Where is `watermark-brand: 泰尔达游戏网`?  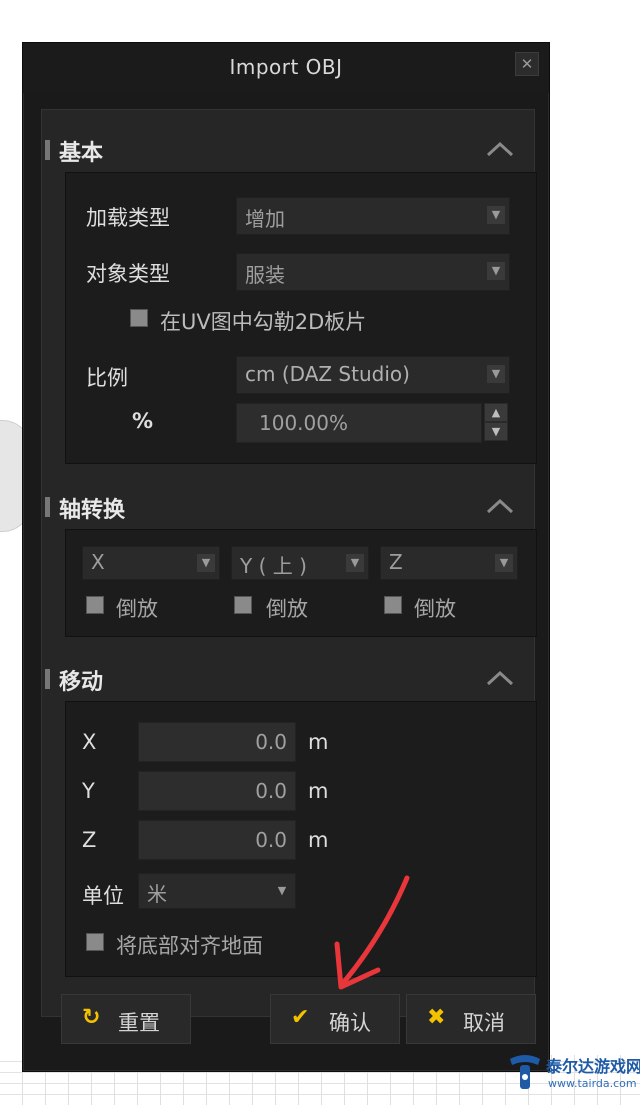
watermark-brand: 泰尔达游戏网 is located at coordinates (593, 1066).